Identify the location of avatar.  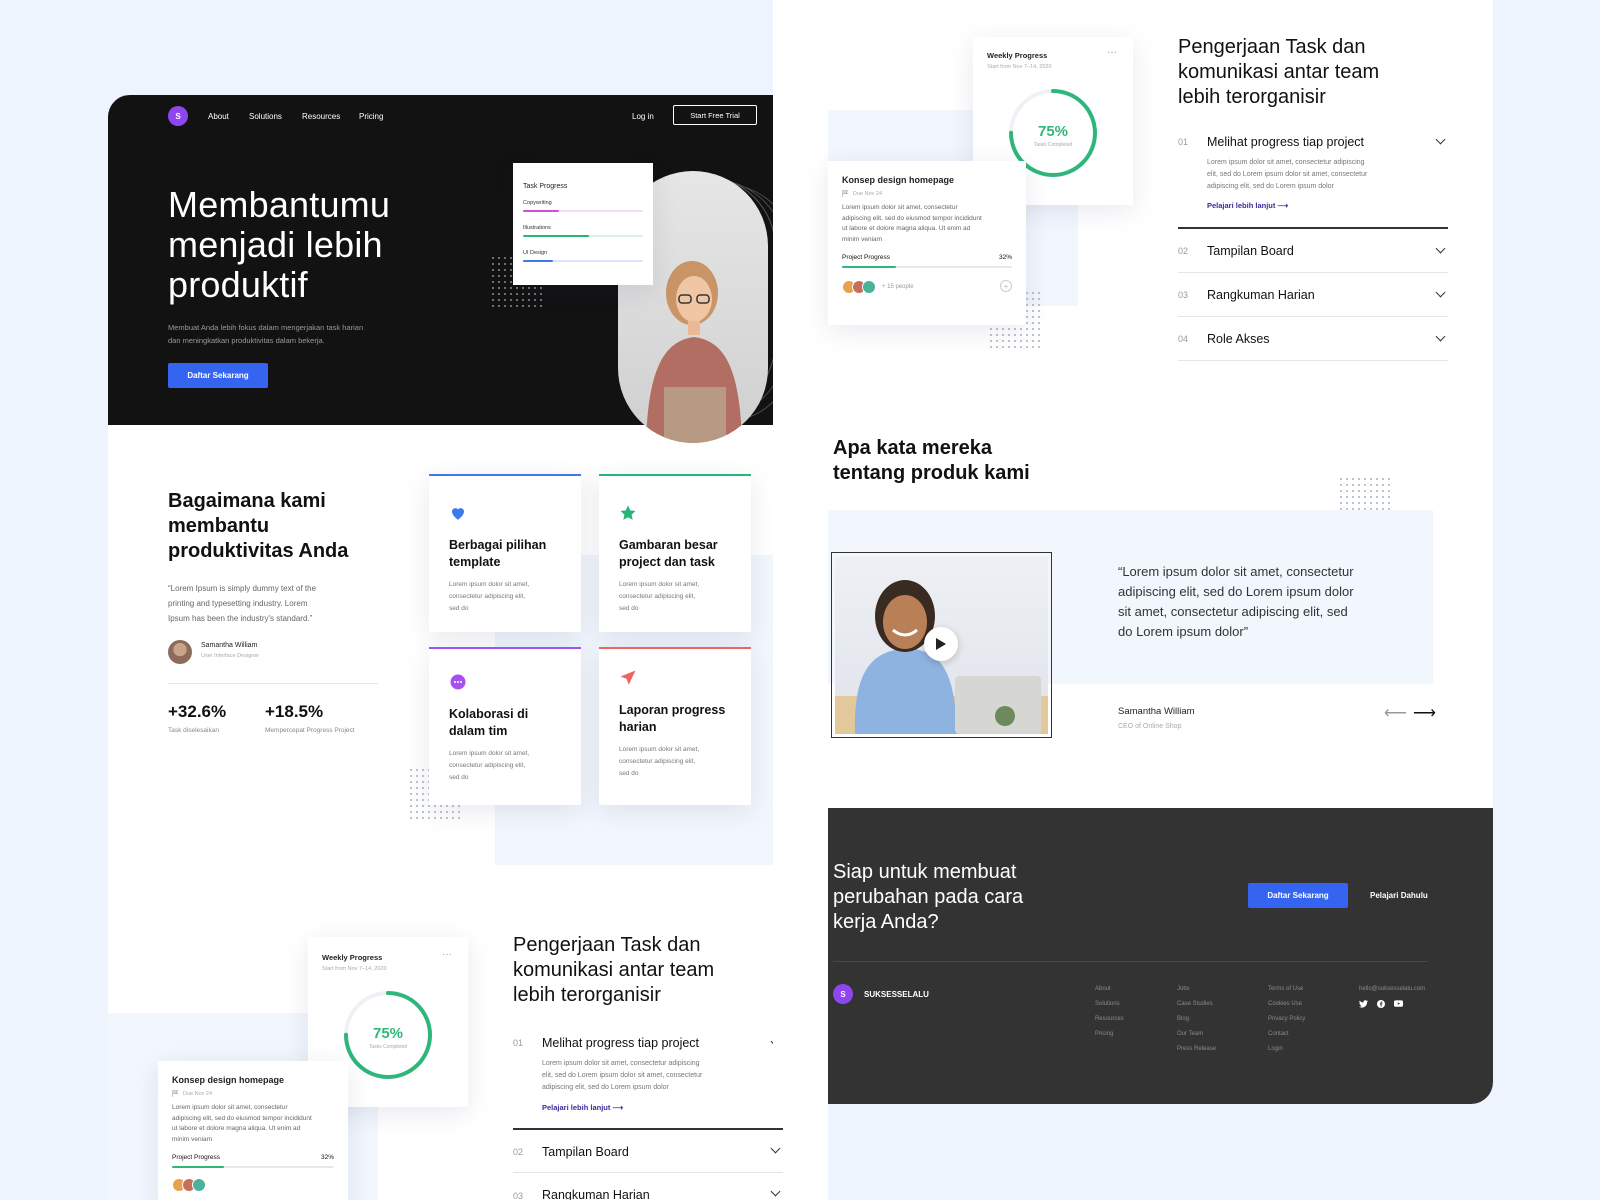
(199, 1185).